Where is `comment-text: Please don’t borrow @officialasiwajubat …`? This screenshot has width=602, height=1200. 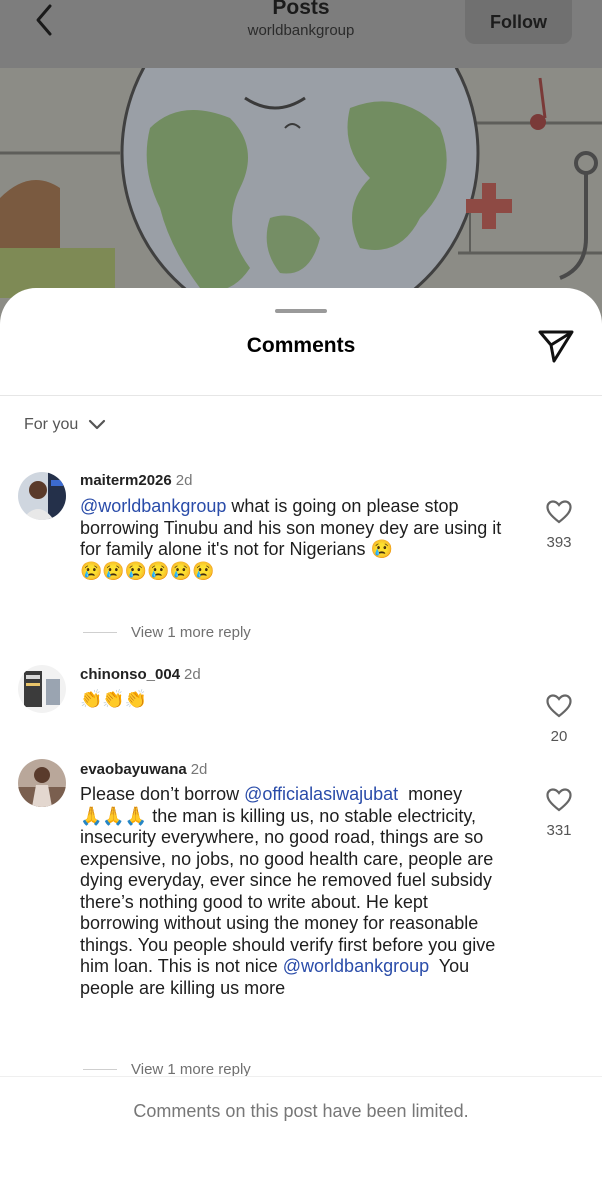
comment-text: Please don’t borrow @officialasiwajubat … is located at coordinates (294, 891).